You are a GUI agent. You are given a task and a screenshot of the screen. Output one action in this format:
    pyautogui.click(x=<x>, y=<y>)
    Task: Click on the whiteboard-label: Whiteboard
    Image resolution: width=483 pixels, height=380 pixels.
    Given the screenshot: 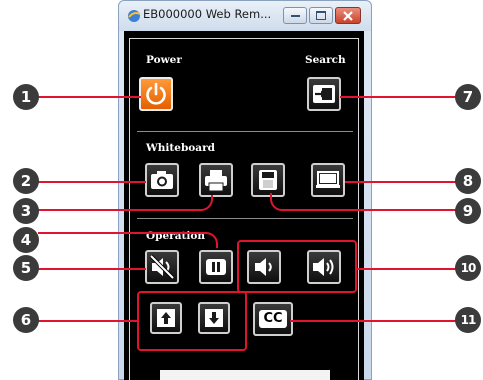 What is the action you would take?
    pyautogui.click(x=180, y=148)
    